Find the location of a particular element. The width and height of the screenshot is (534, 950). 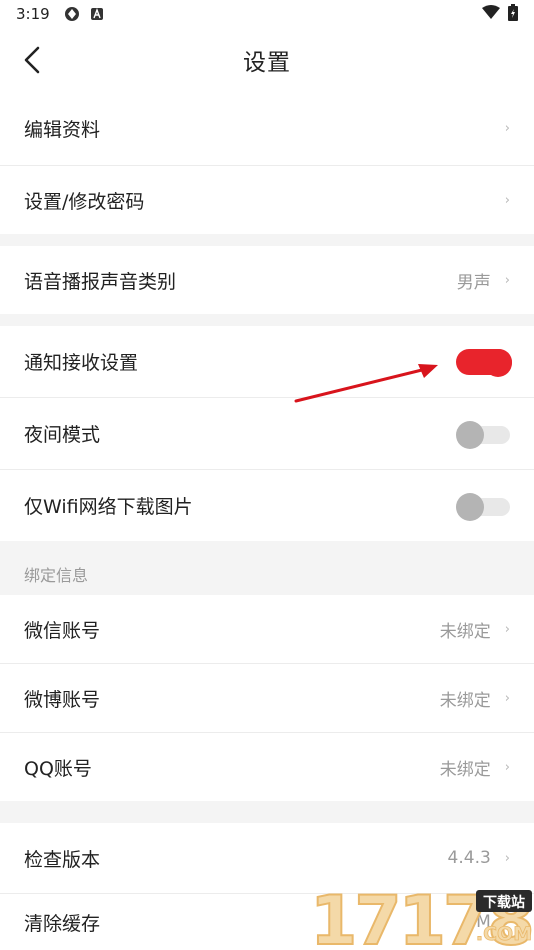

watermark-badge: 下载站 is located at coordinates (504, 902).